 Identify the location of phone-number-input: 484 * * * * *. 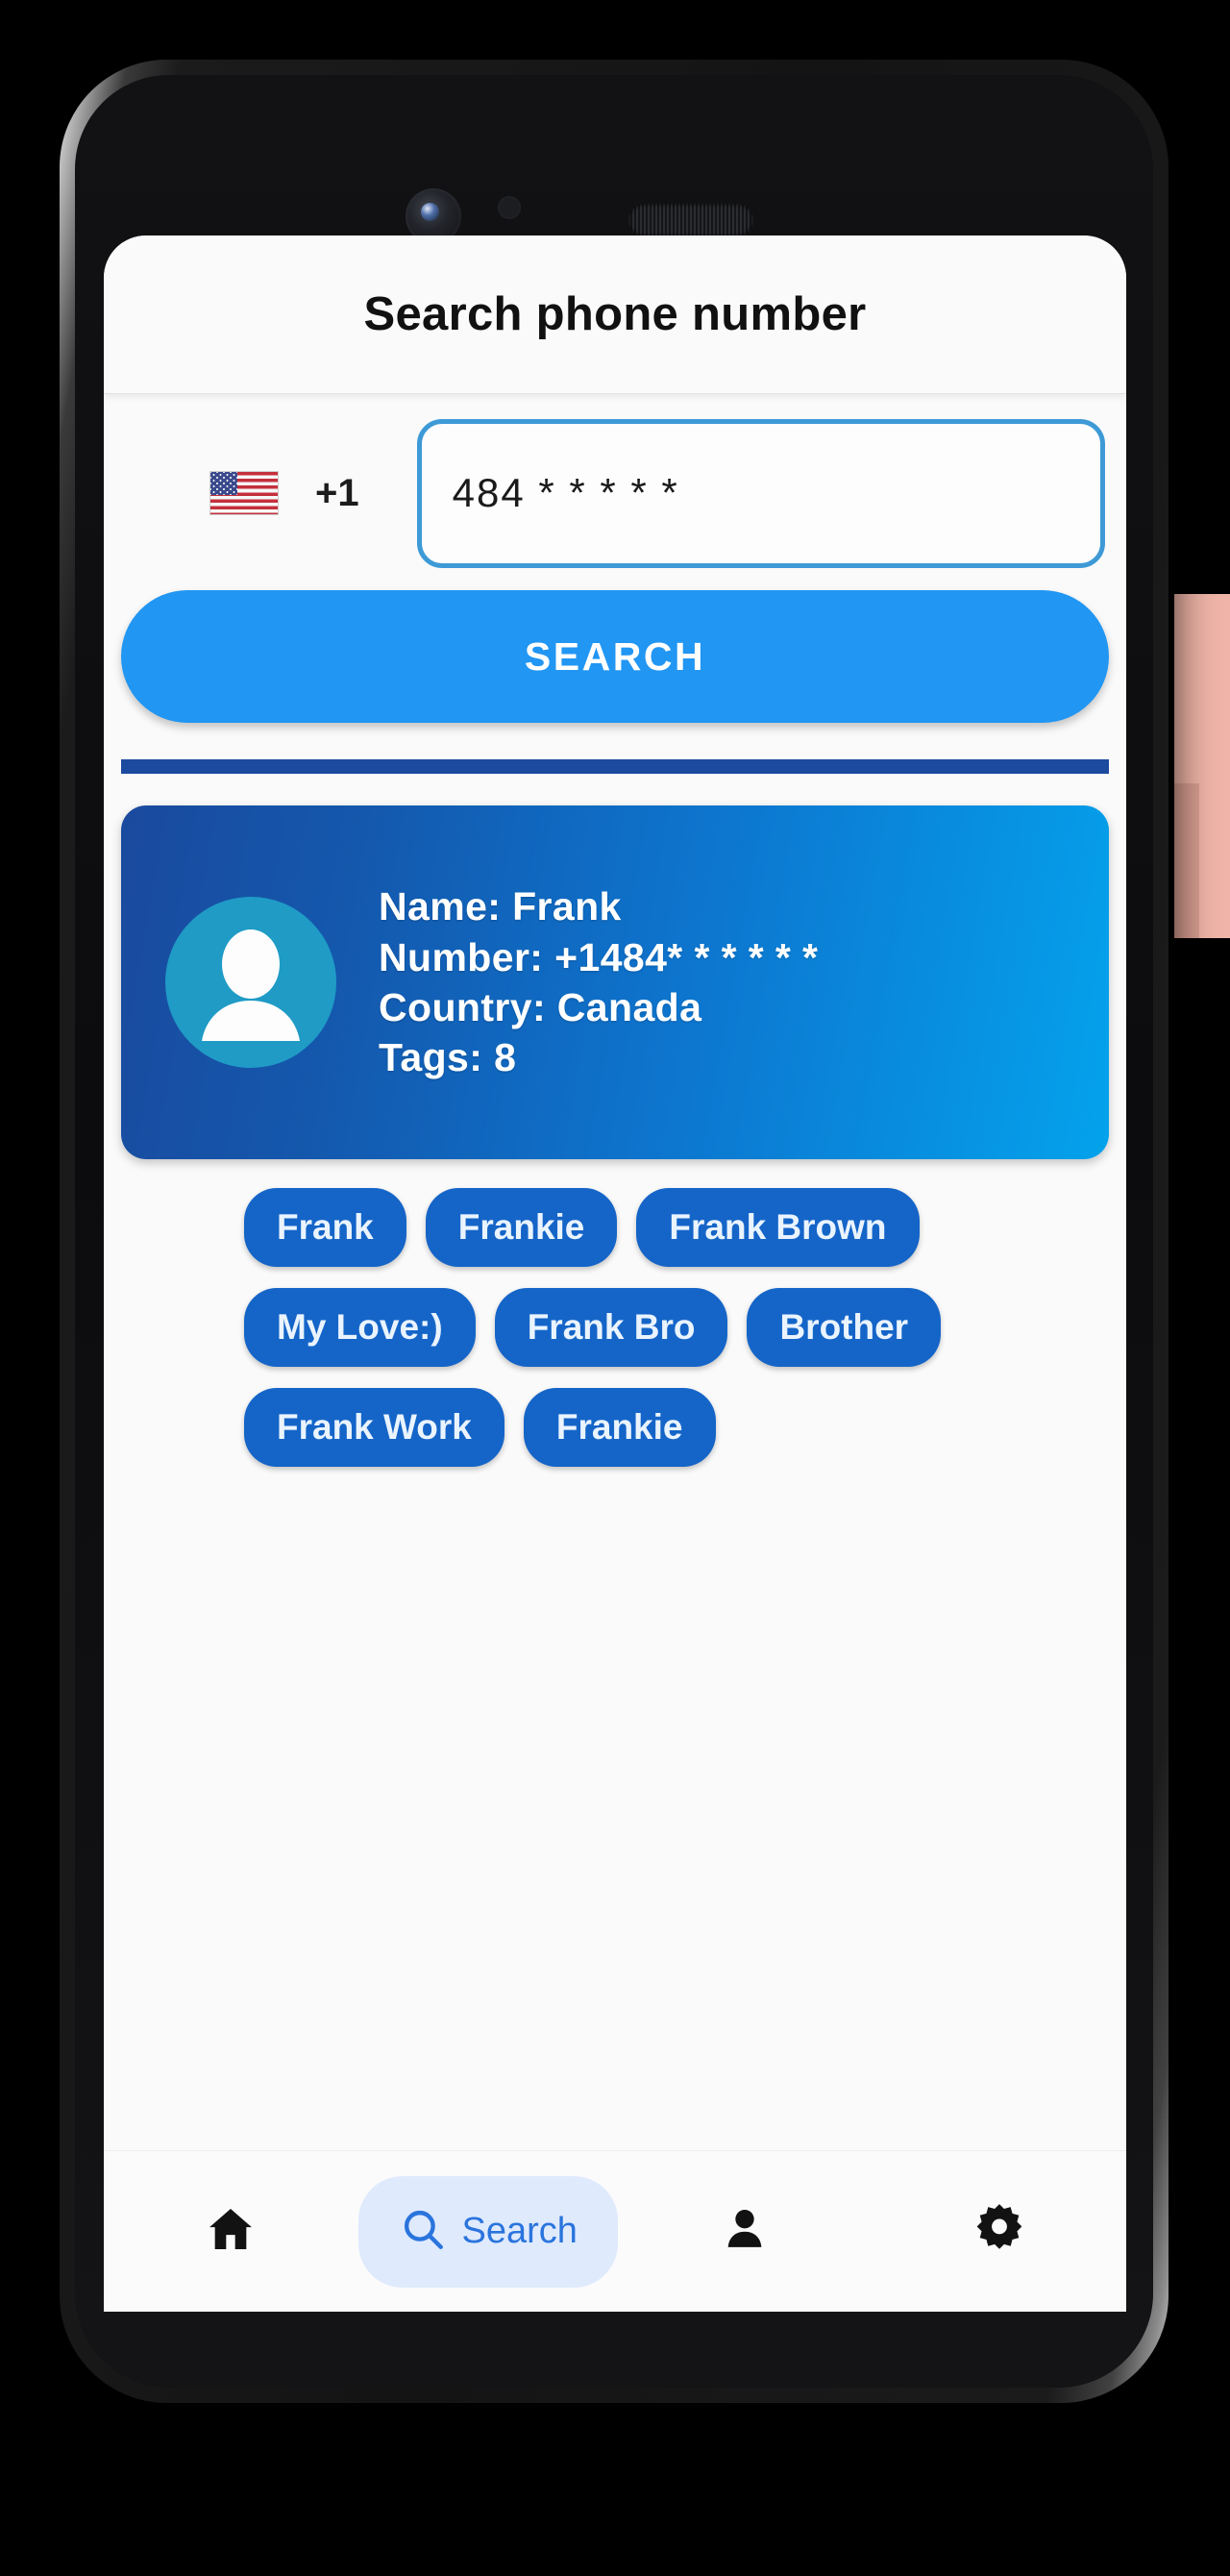
(761, 493).